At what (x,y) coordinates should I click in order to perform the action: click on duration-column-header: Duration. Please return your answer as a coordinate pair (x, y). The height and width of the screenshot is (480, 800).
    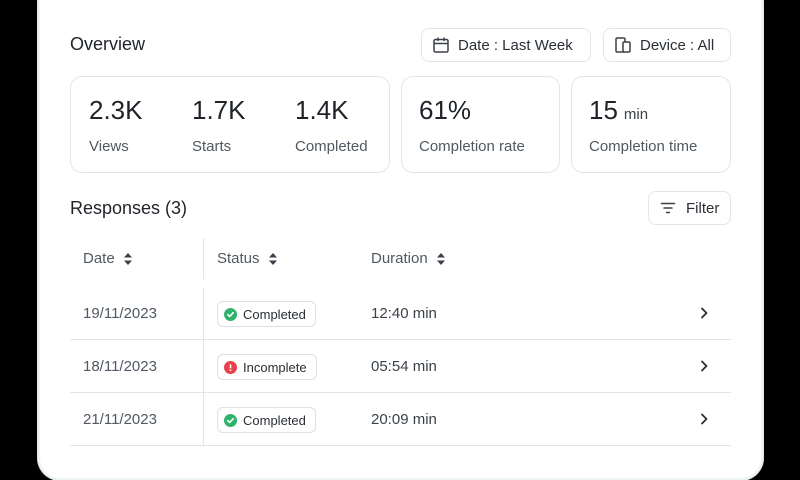
    Looking at the image, I should click on (408, 258).